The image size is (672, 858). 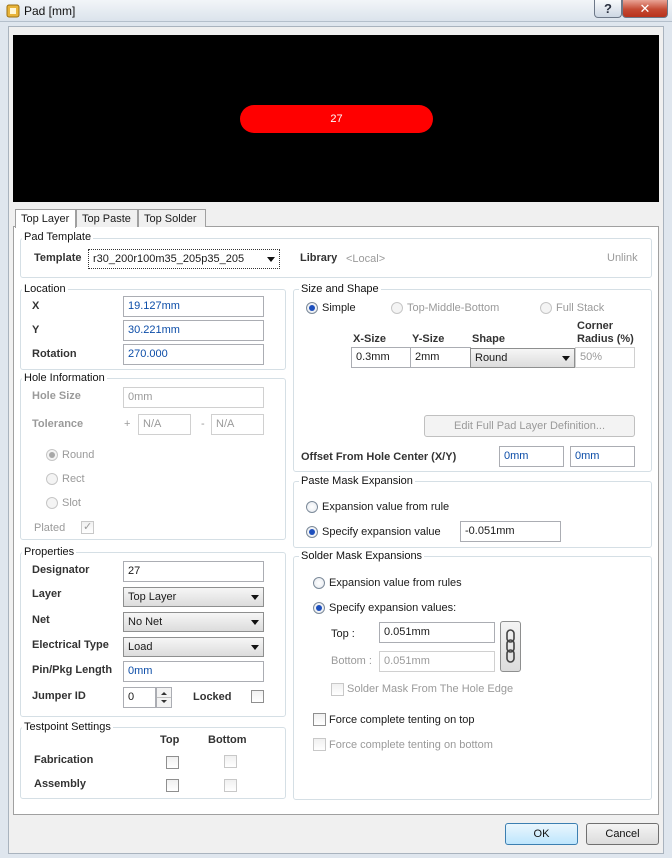 I want to click on cancel-button: Cancel, so click(x=622, y=834).